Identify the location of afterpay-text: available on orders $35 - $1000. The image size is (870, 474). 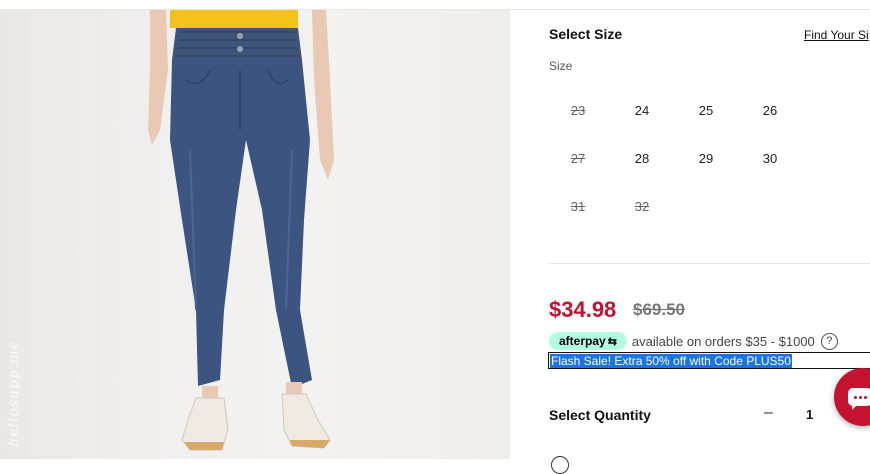
(723, 341).